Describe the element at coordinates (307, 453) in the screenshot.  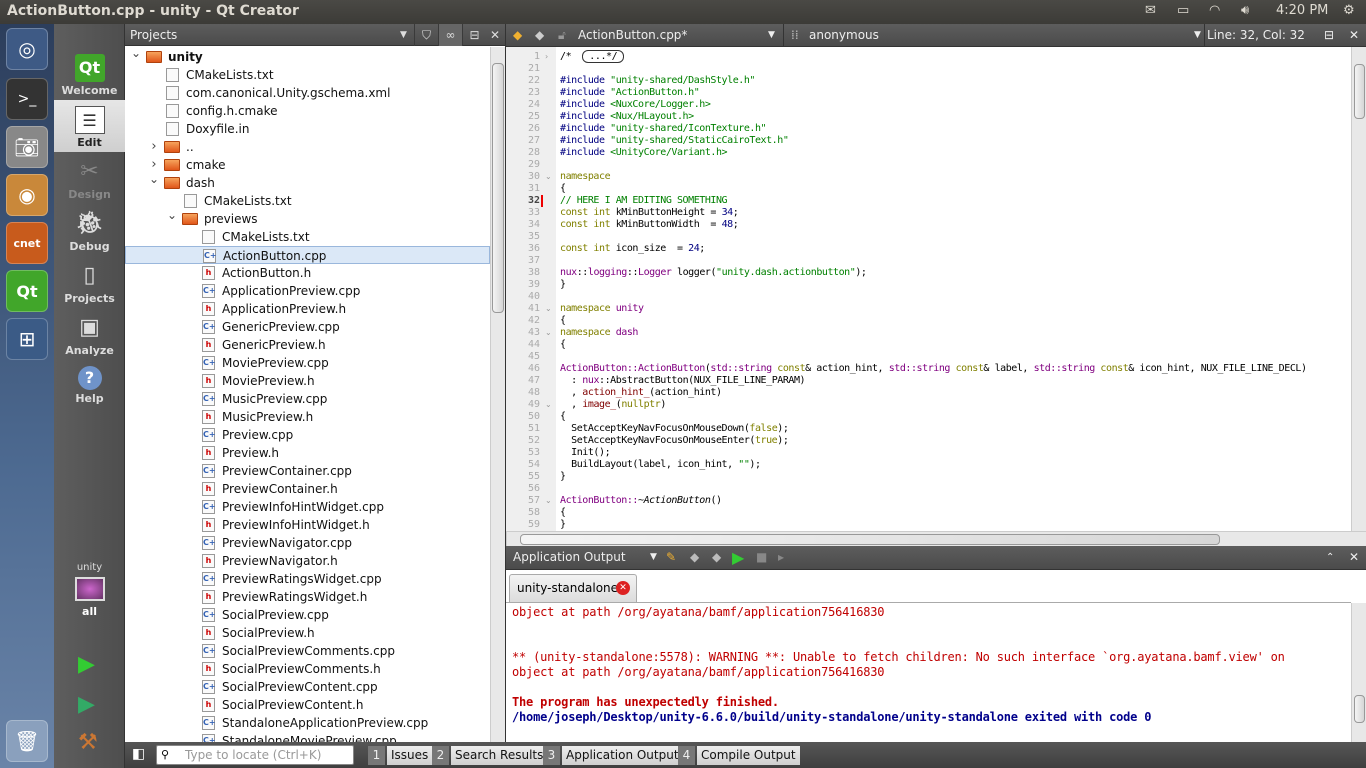
I see `tree-item: h Preview.h` at that location.